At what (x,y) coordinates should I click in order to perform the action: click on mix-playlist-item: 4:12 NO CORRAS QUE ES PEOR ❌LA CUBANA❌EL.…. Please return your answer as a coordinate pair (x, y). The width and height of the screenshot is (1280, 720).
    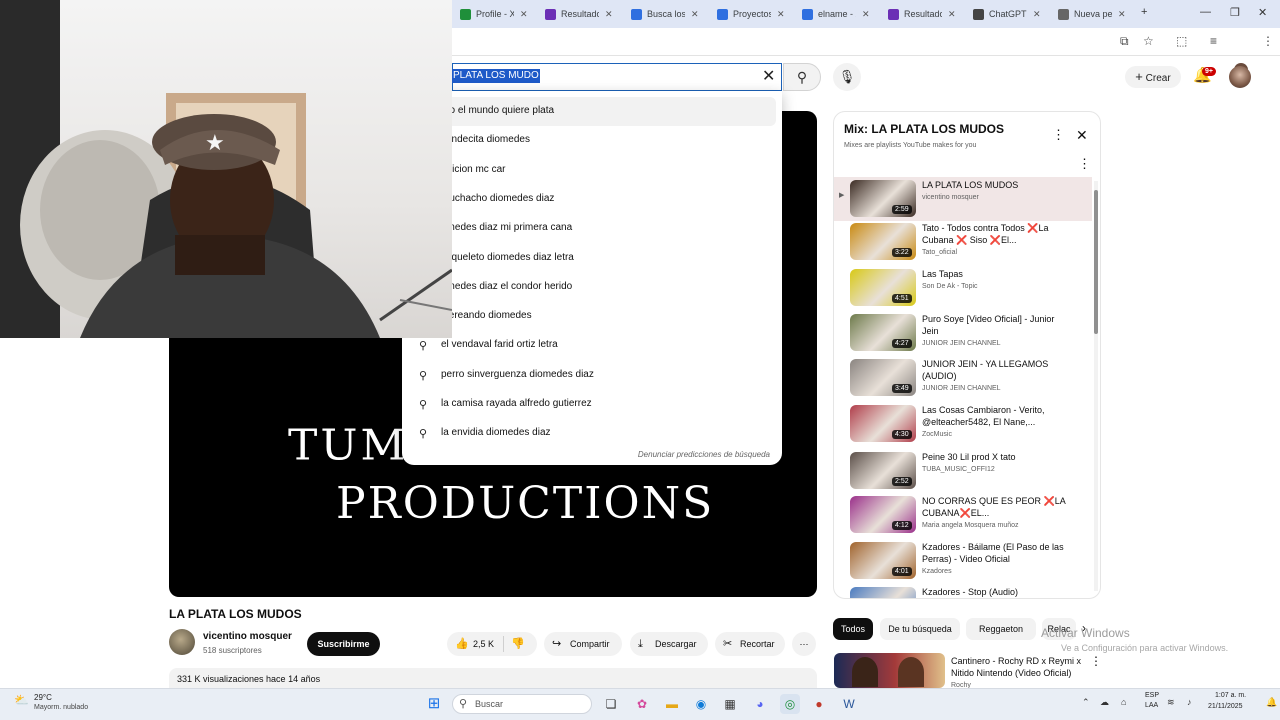
    Looking at the image, I should click on (963, 515).